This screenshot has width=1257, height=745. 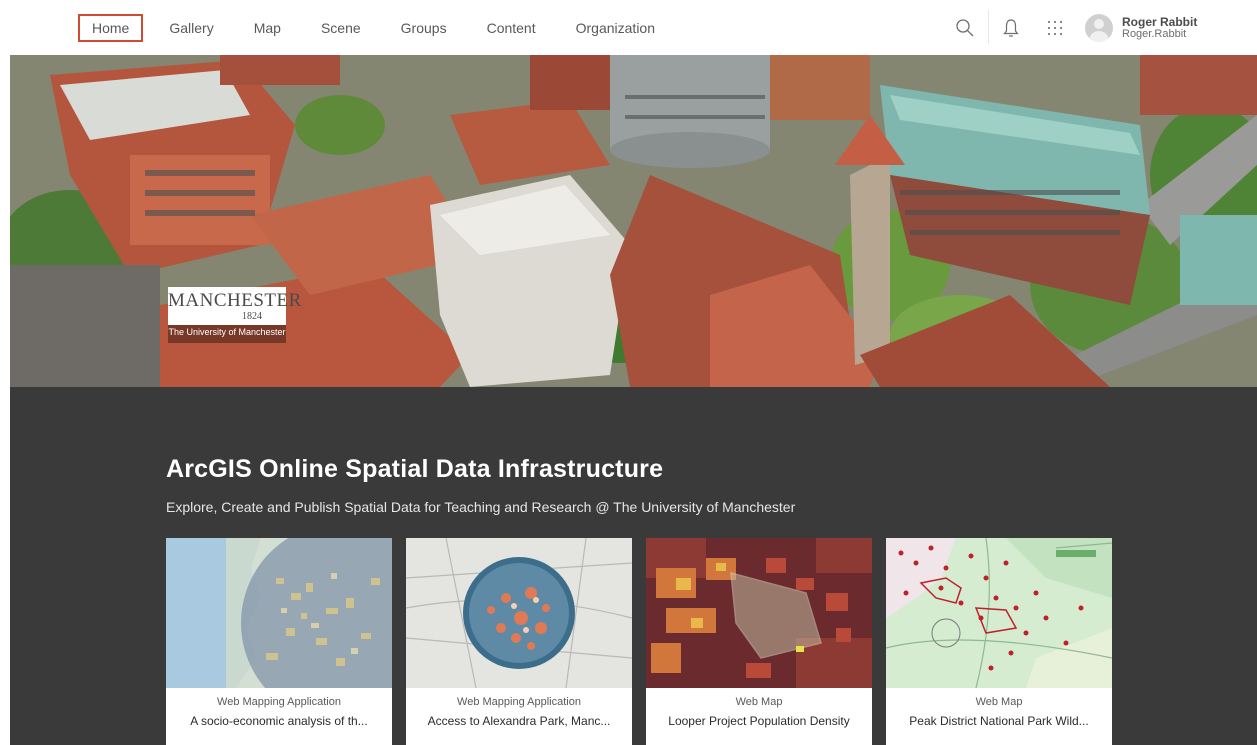 What do you see at coordinates (1011, 28) in the screenshot?
I see `bell-icon` at bounding box center [1011, 28].